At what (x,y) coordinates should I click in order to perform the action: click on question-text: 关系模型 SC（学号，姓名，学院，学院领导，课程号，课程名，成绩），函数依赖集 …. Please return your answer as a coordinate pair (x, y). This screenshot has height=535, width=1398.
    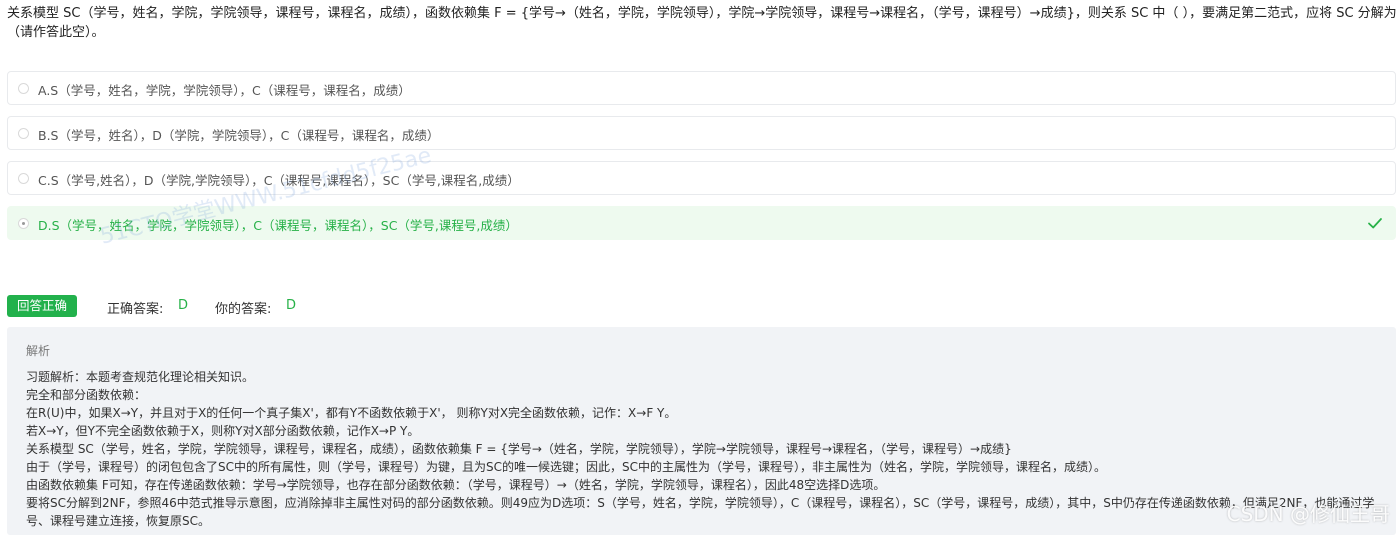
    Looking at the image, I should click on (702, 23).